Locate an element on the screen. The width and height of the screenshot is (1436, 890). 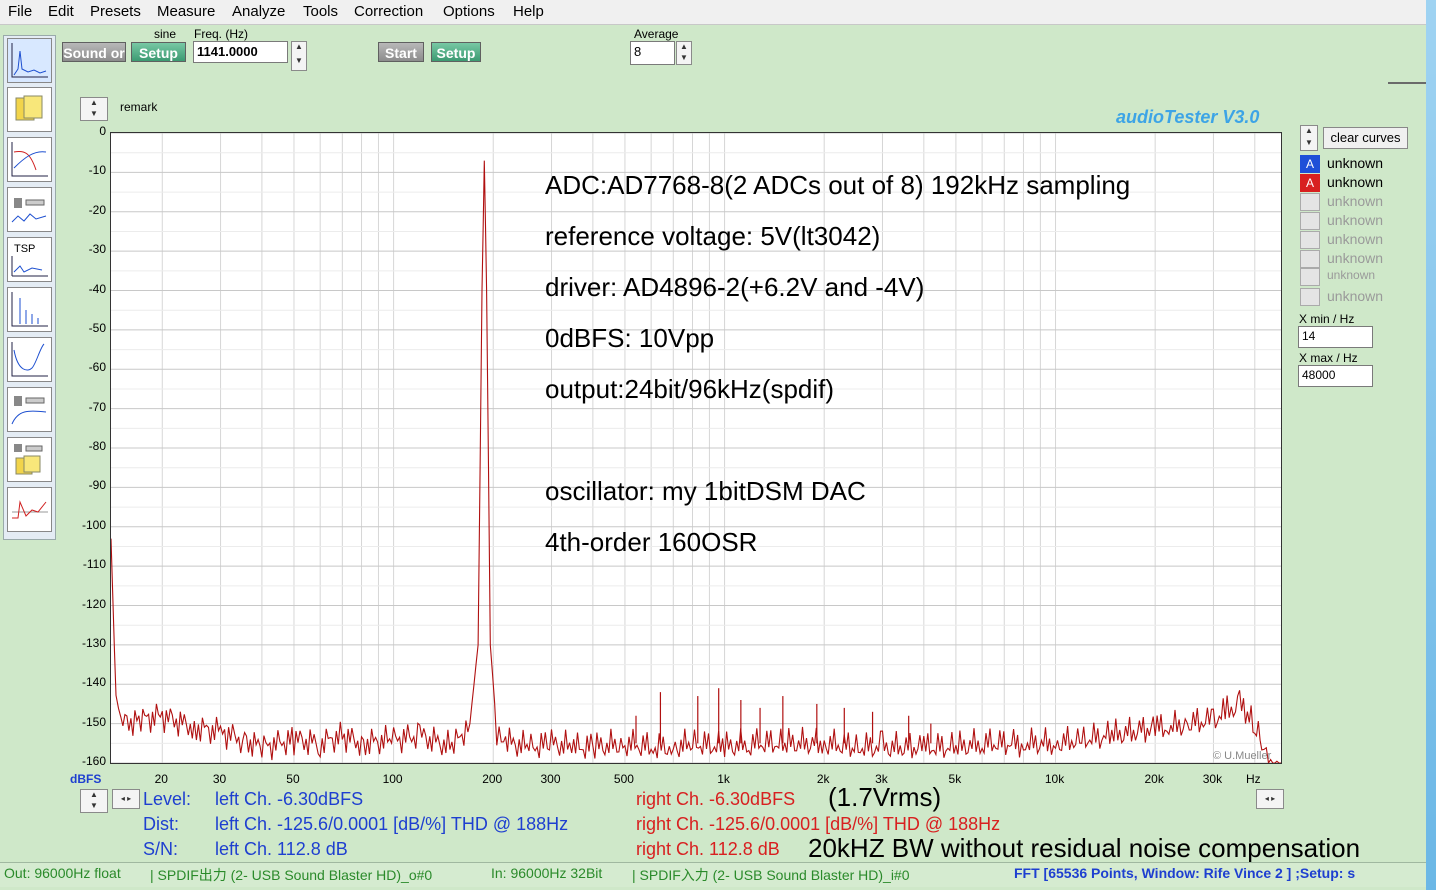
annotation-driver: driver: AD4896-2(+6.2V and -4V) is located at coordinates (735, 287).